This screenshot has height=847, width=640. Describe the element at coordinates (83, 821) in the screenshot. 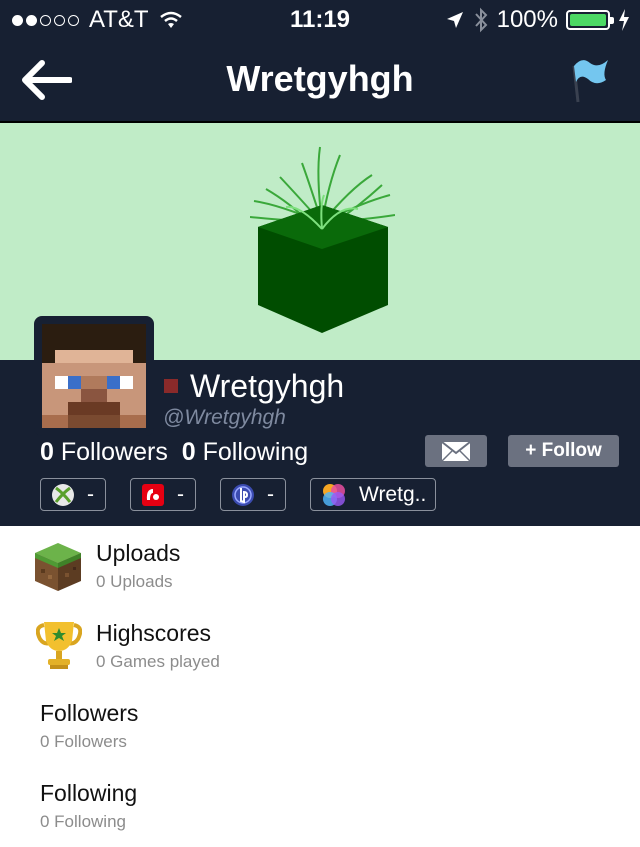

I see `following-subtitle: 0 Following` at that location.